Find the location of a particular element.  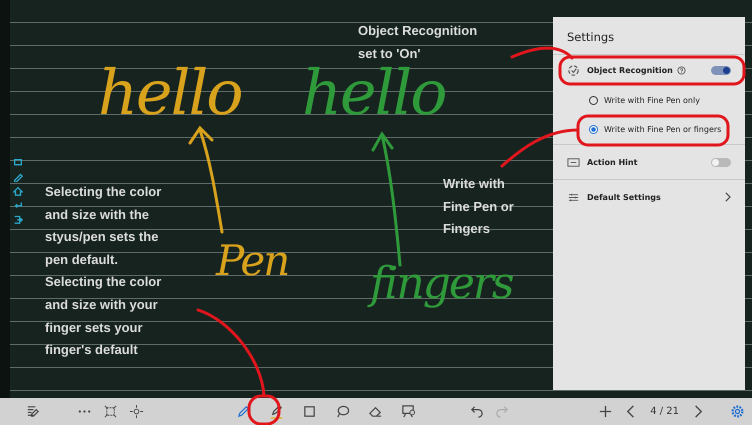

settings-link: Default Settings is located at coordinates (624, 197).